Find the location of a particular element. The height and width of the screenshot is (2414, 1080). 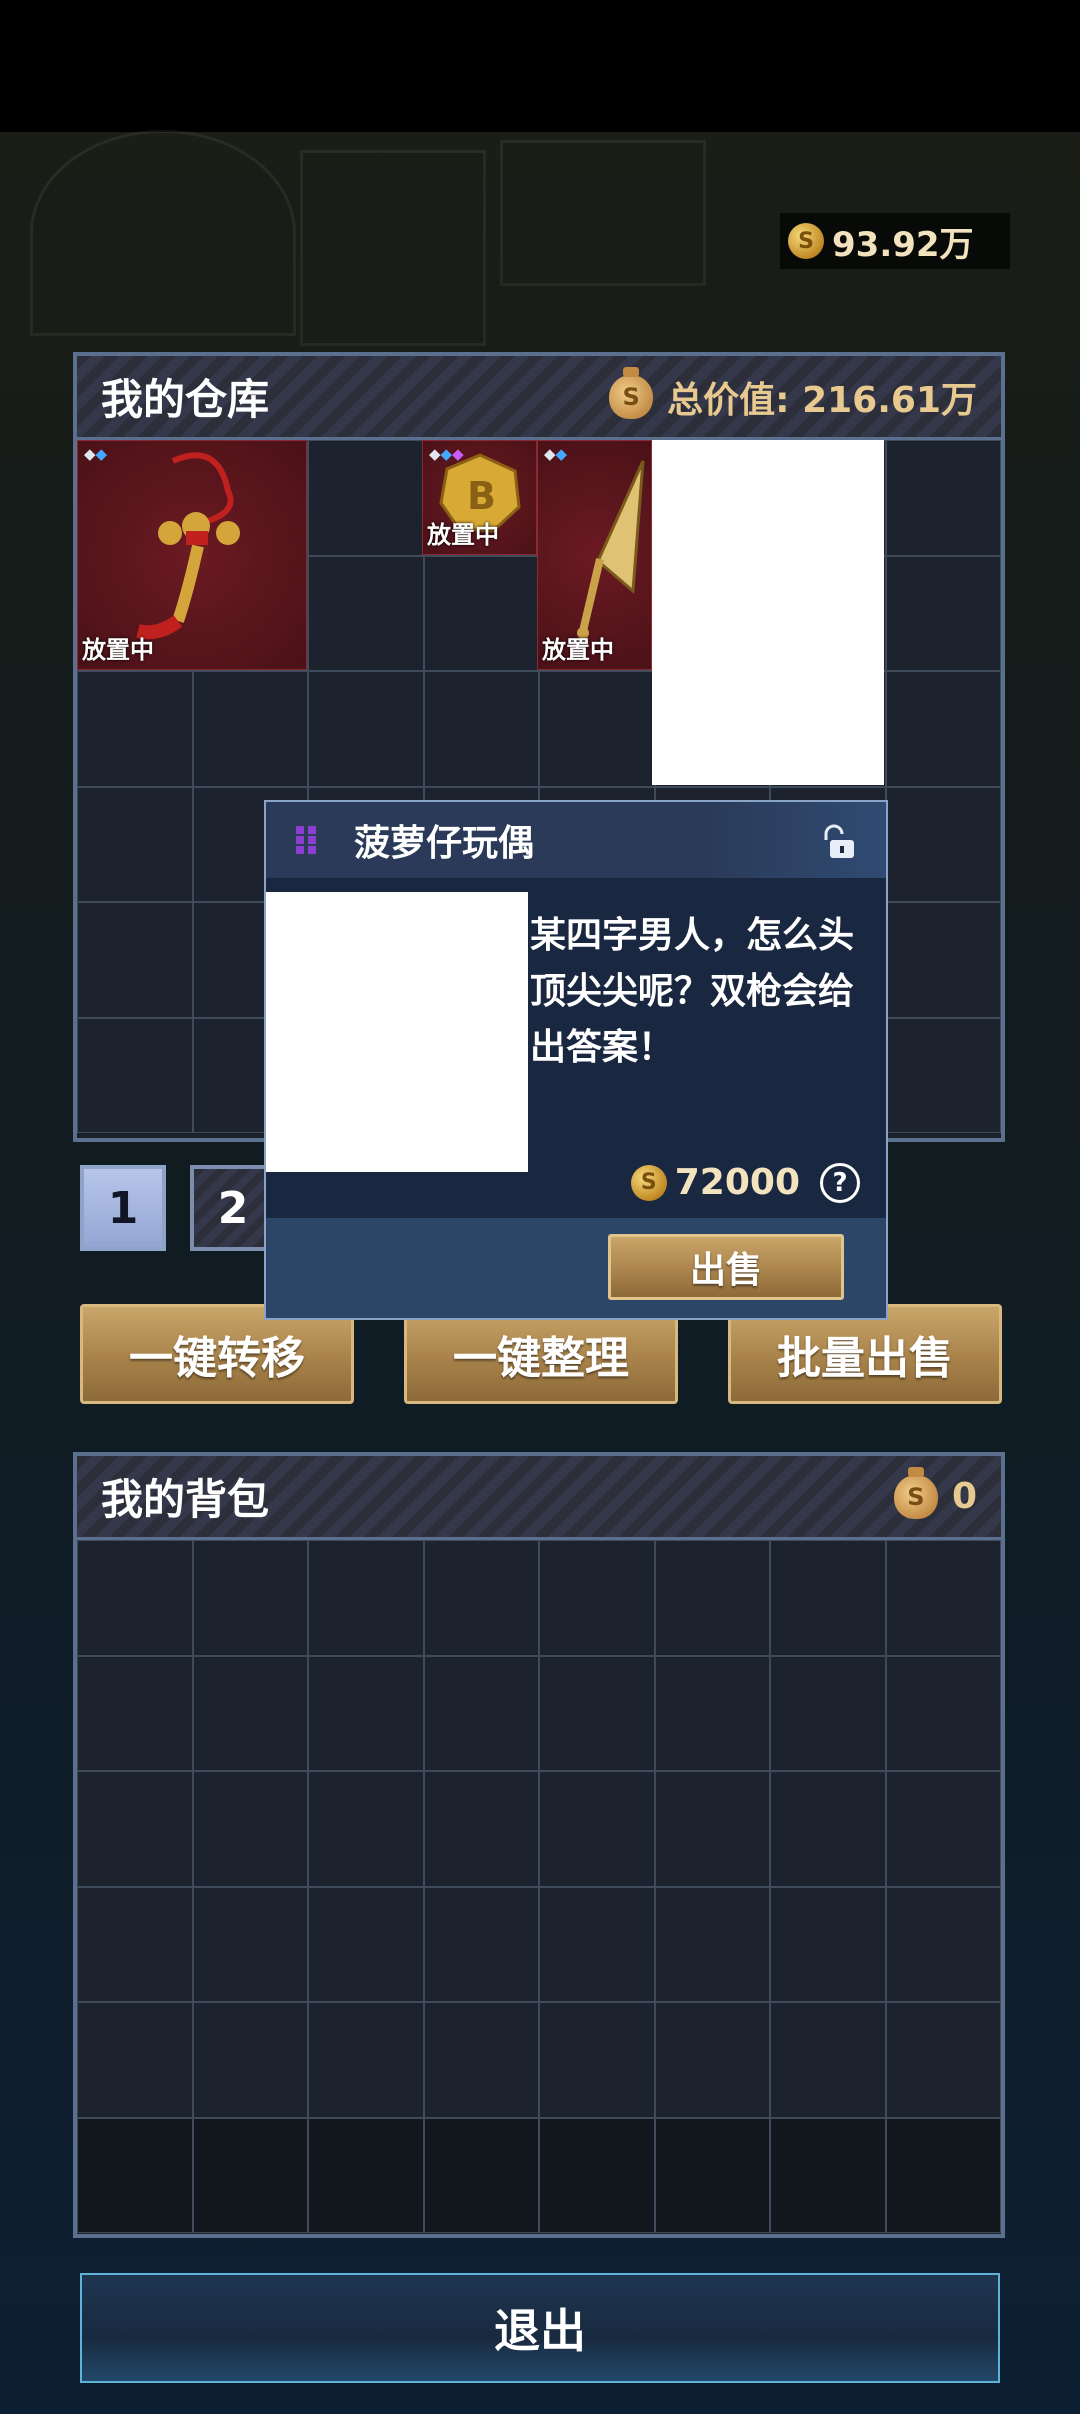

warehouse-title: 我的仓库 is located at coordinates (185, 399).